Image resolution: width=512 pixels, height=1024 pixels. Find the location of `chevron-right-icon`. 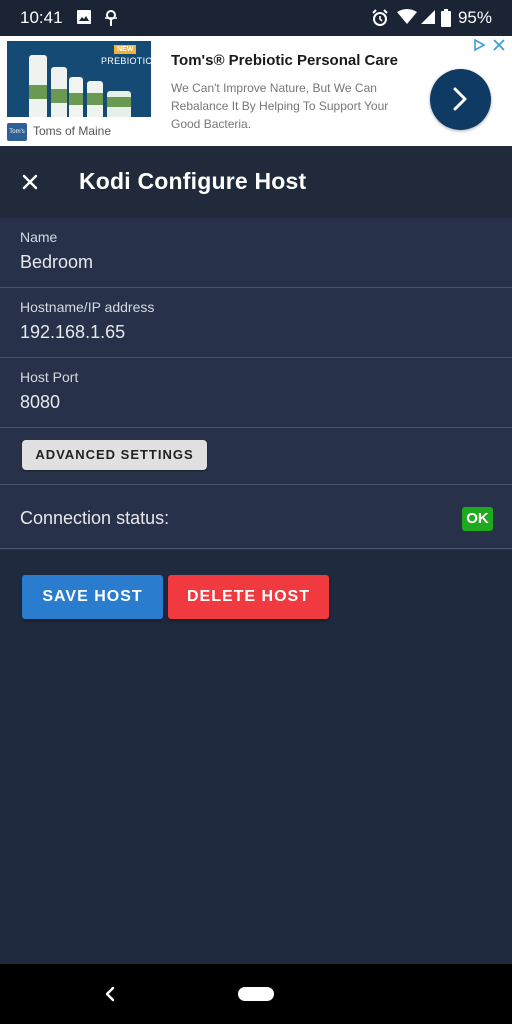

chevron-right-icon is located at coordinates (460, 99).